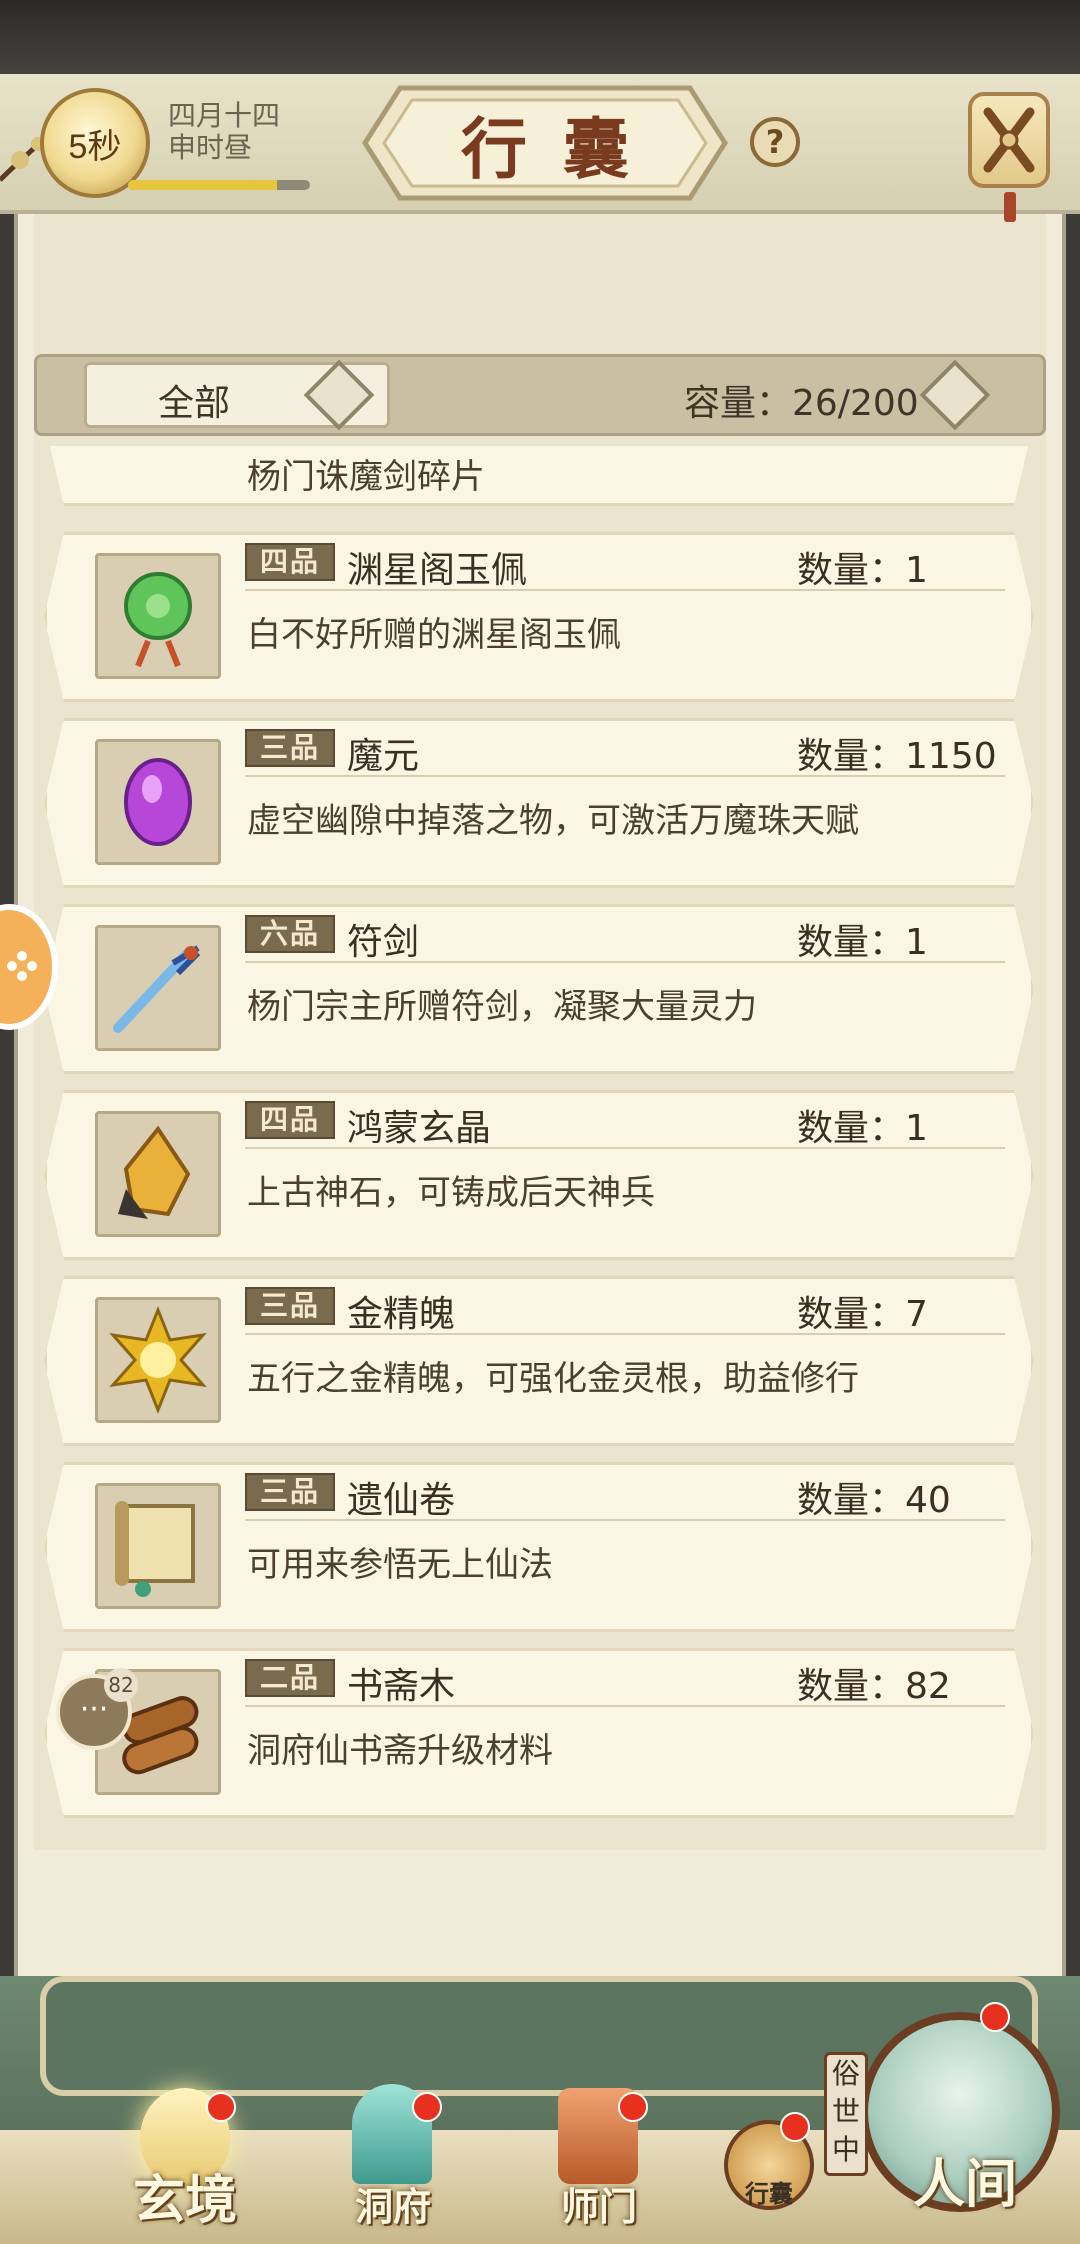 The width and height of the screenshot is (1080, 2244). Describe the element at coordinates (121, 1685) in the screenshot. I see `chat-unread-count: 82` at that location.